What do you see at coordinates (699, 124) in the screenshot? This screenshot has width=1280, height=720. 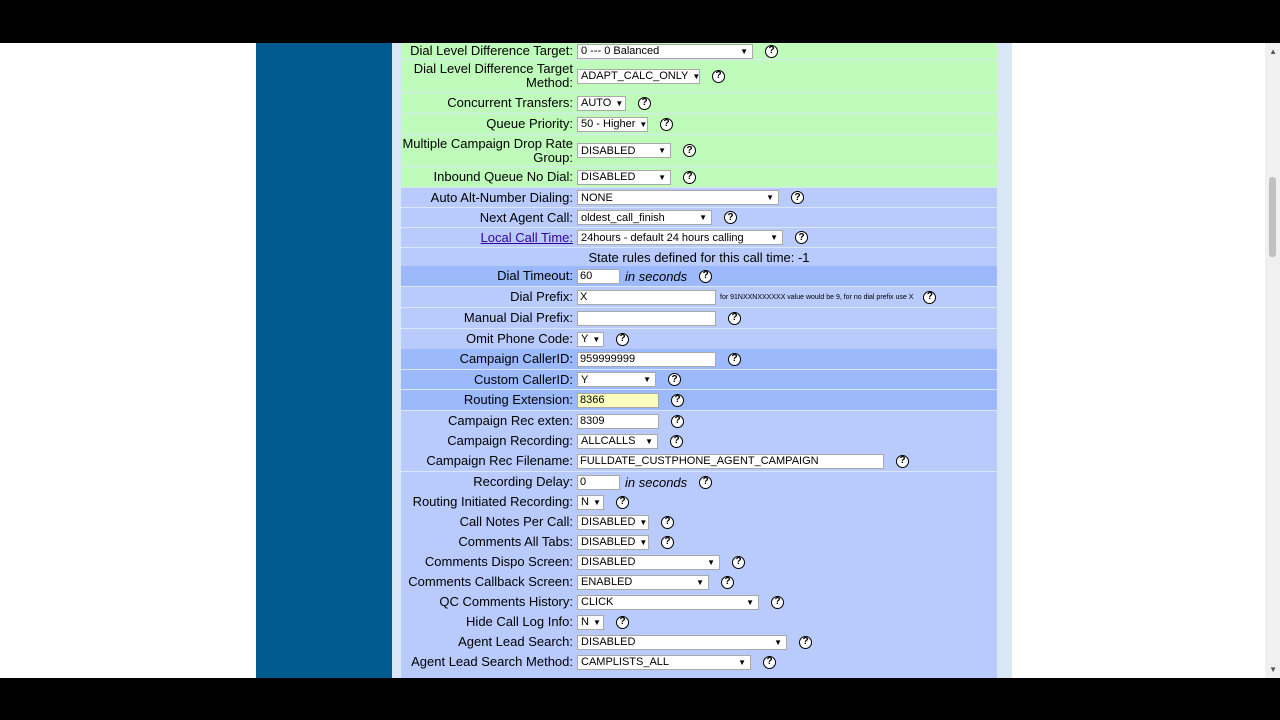 I see `row-queue-priority: Queue Priority: 50 - Higher ▼?` at bounding box center [699, 124].